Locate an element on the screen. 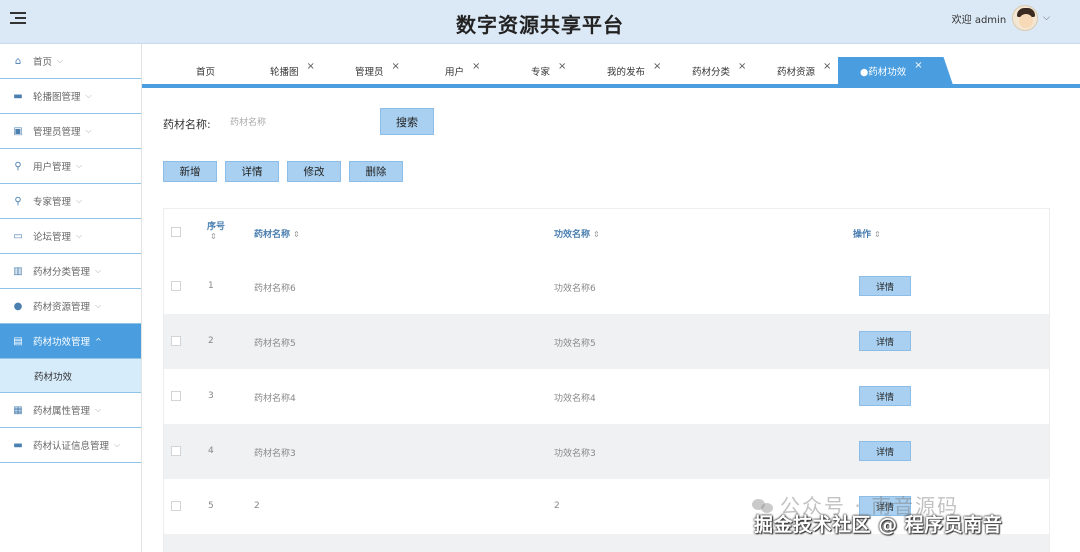 This screenshot has width=1080, height=552. sidebar-item-label: 药材资源管理 is located at coordinates (62, 307).